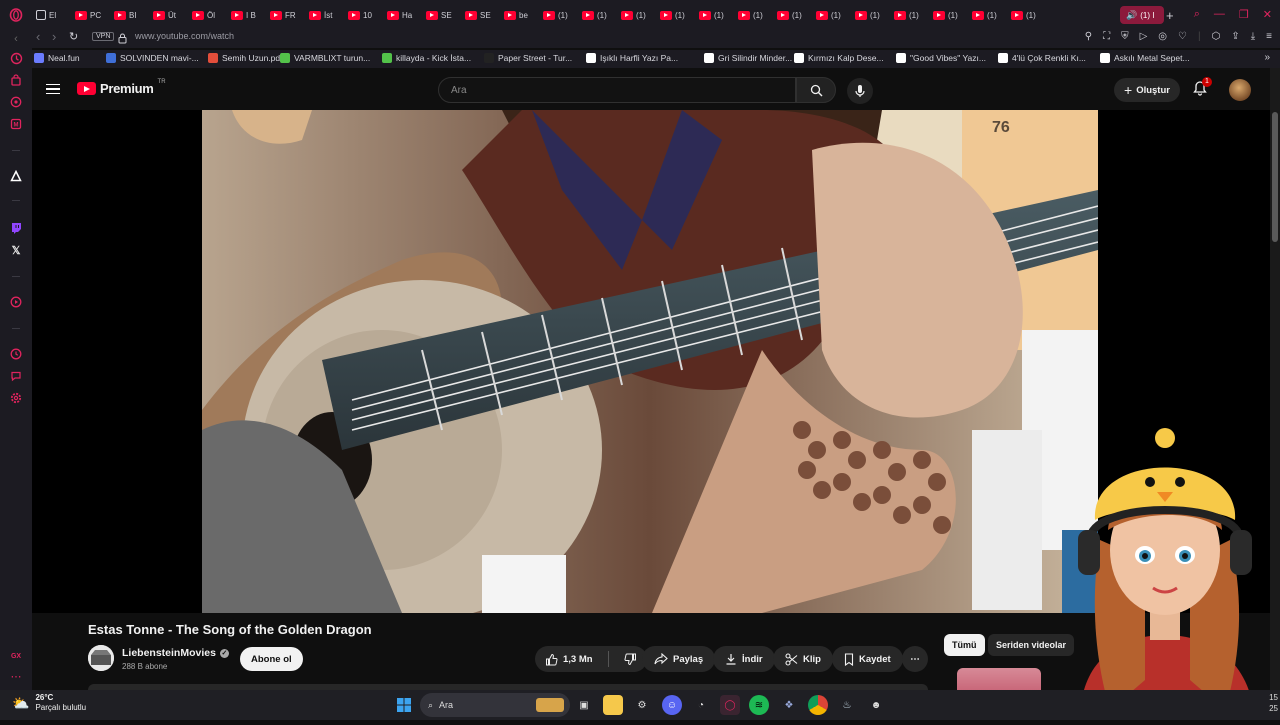 Image resolution: width=1280 pixels, height=725 pixels. Describe the element at coordinates (816, 90) in the screenshot. I see `search-button` at that location.